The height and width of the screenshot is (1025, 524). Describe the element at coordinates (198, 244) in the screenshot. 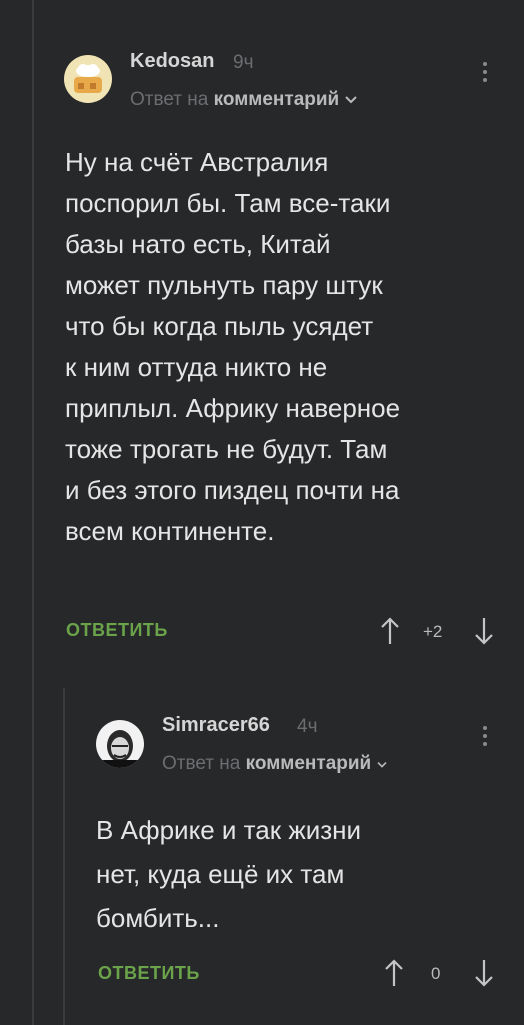

I see `comment-body-line: базы нато есть, Китай` at that location.